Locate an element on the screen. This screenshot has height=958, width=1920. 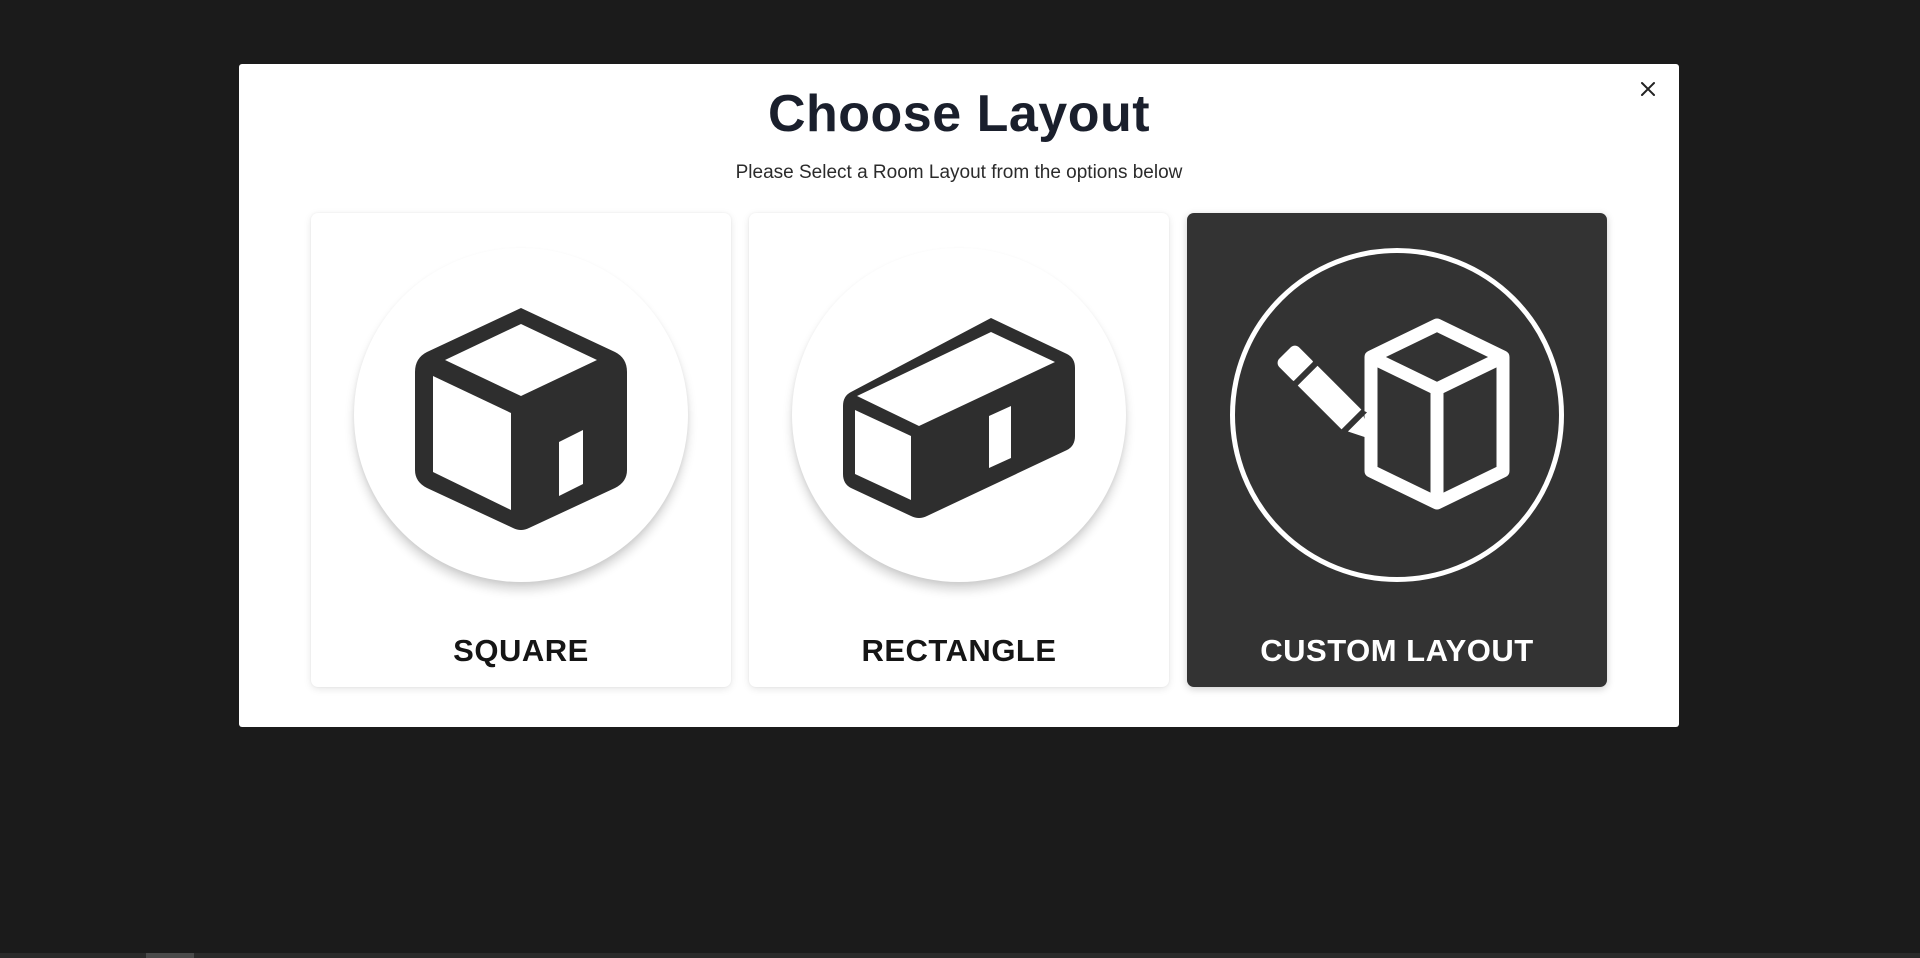
option-label: CUSTOM LAYOUT is located at coordinates (1397, 650).